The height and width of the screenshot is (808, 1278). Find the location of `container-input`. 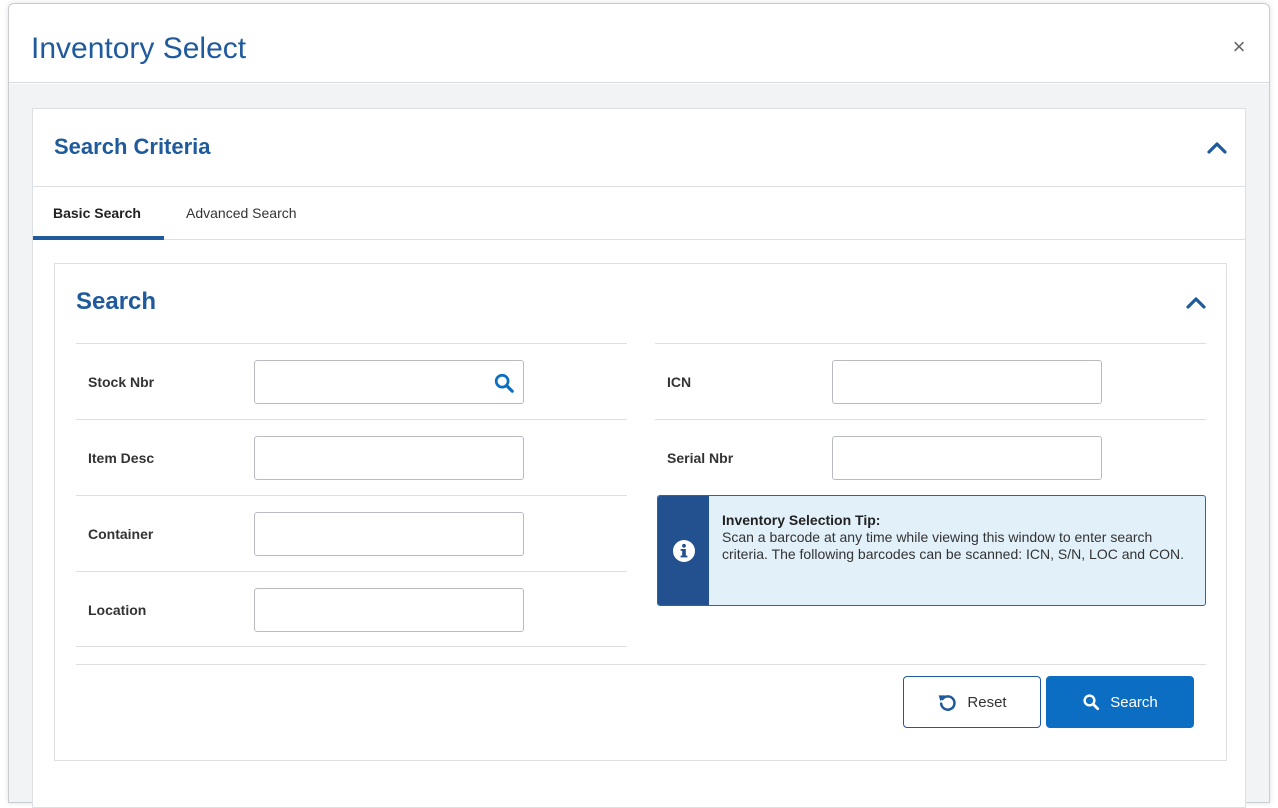

container-input is located at coordinates (389, 534).